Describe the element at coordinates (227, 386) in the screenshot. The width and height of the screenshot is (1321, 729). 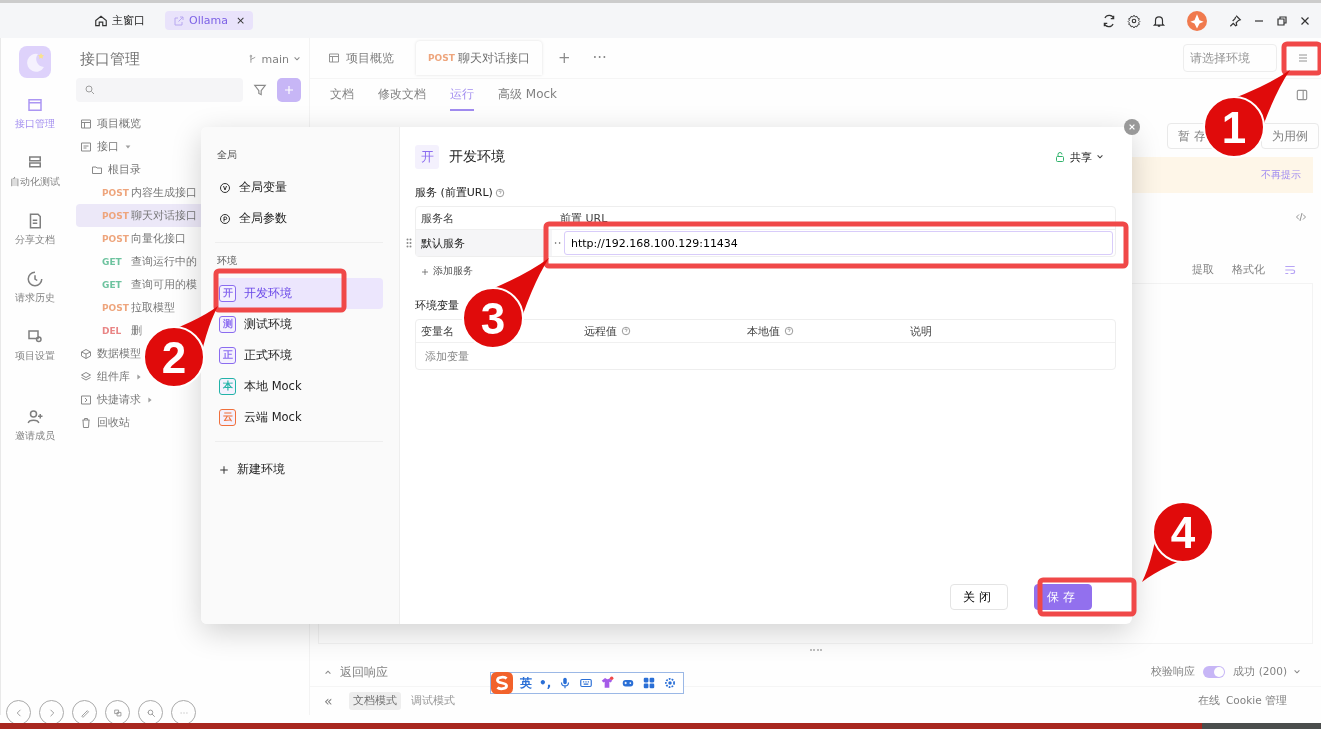
I see `environment-badge: 本` at that location.